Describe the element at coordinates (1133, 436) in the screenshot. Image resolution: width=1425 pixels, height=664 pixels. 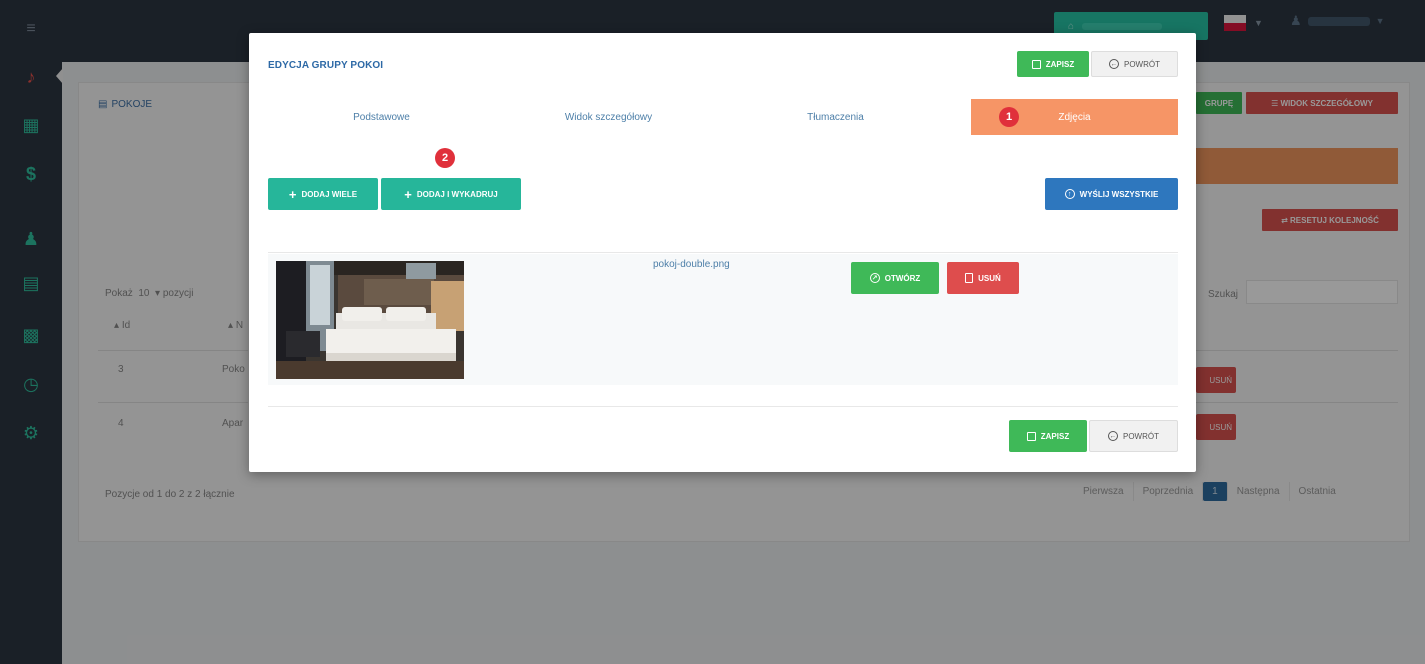
I see `back-button-bottom: ← POWRÓT` at that location.